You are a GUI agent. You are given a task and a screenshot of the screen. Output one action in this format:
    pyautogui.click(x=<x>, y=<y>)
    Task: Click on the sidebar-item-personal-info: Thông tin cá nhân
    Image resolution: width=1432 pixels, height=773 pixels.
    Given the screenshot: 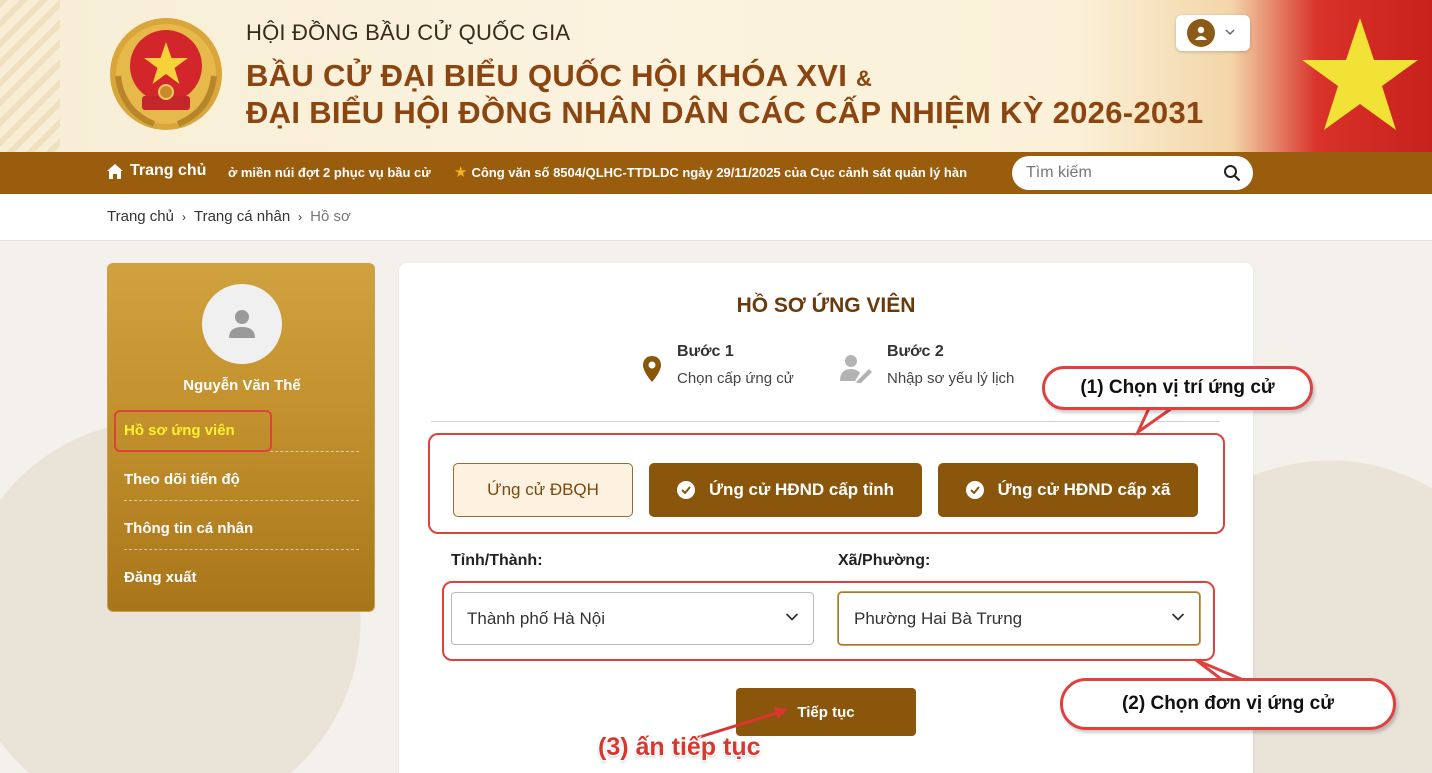 What is the action you would take?
    pyautogui.click(x=241, y=535)
    